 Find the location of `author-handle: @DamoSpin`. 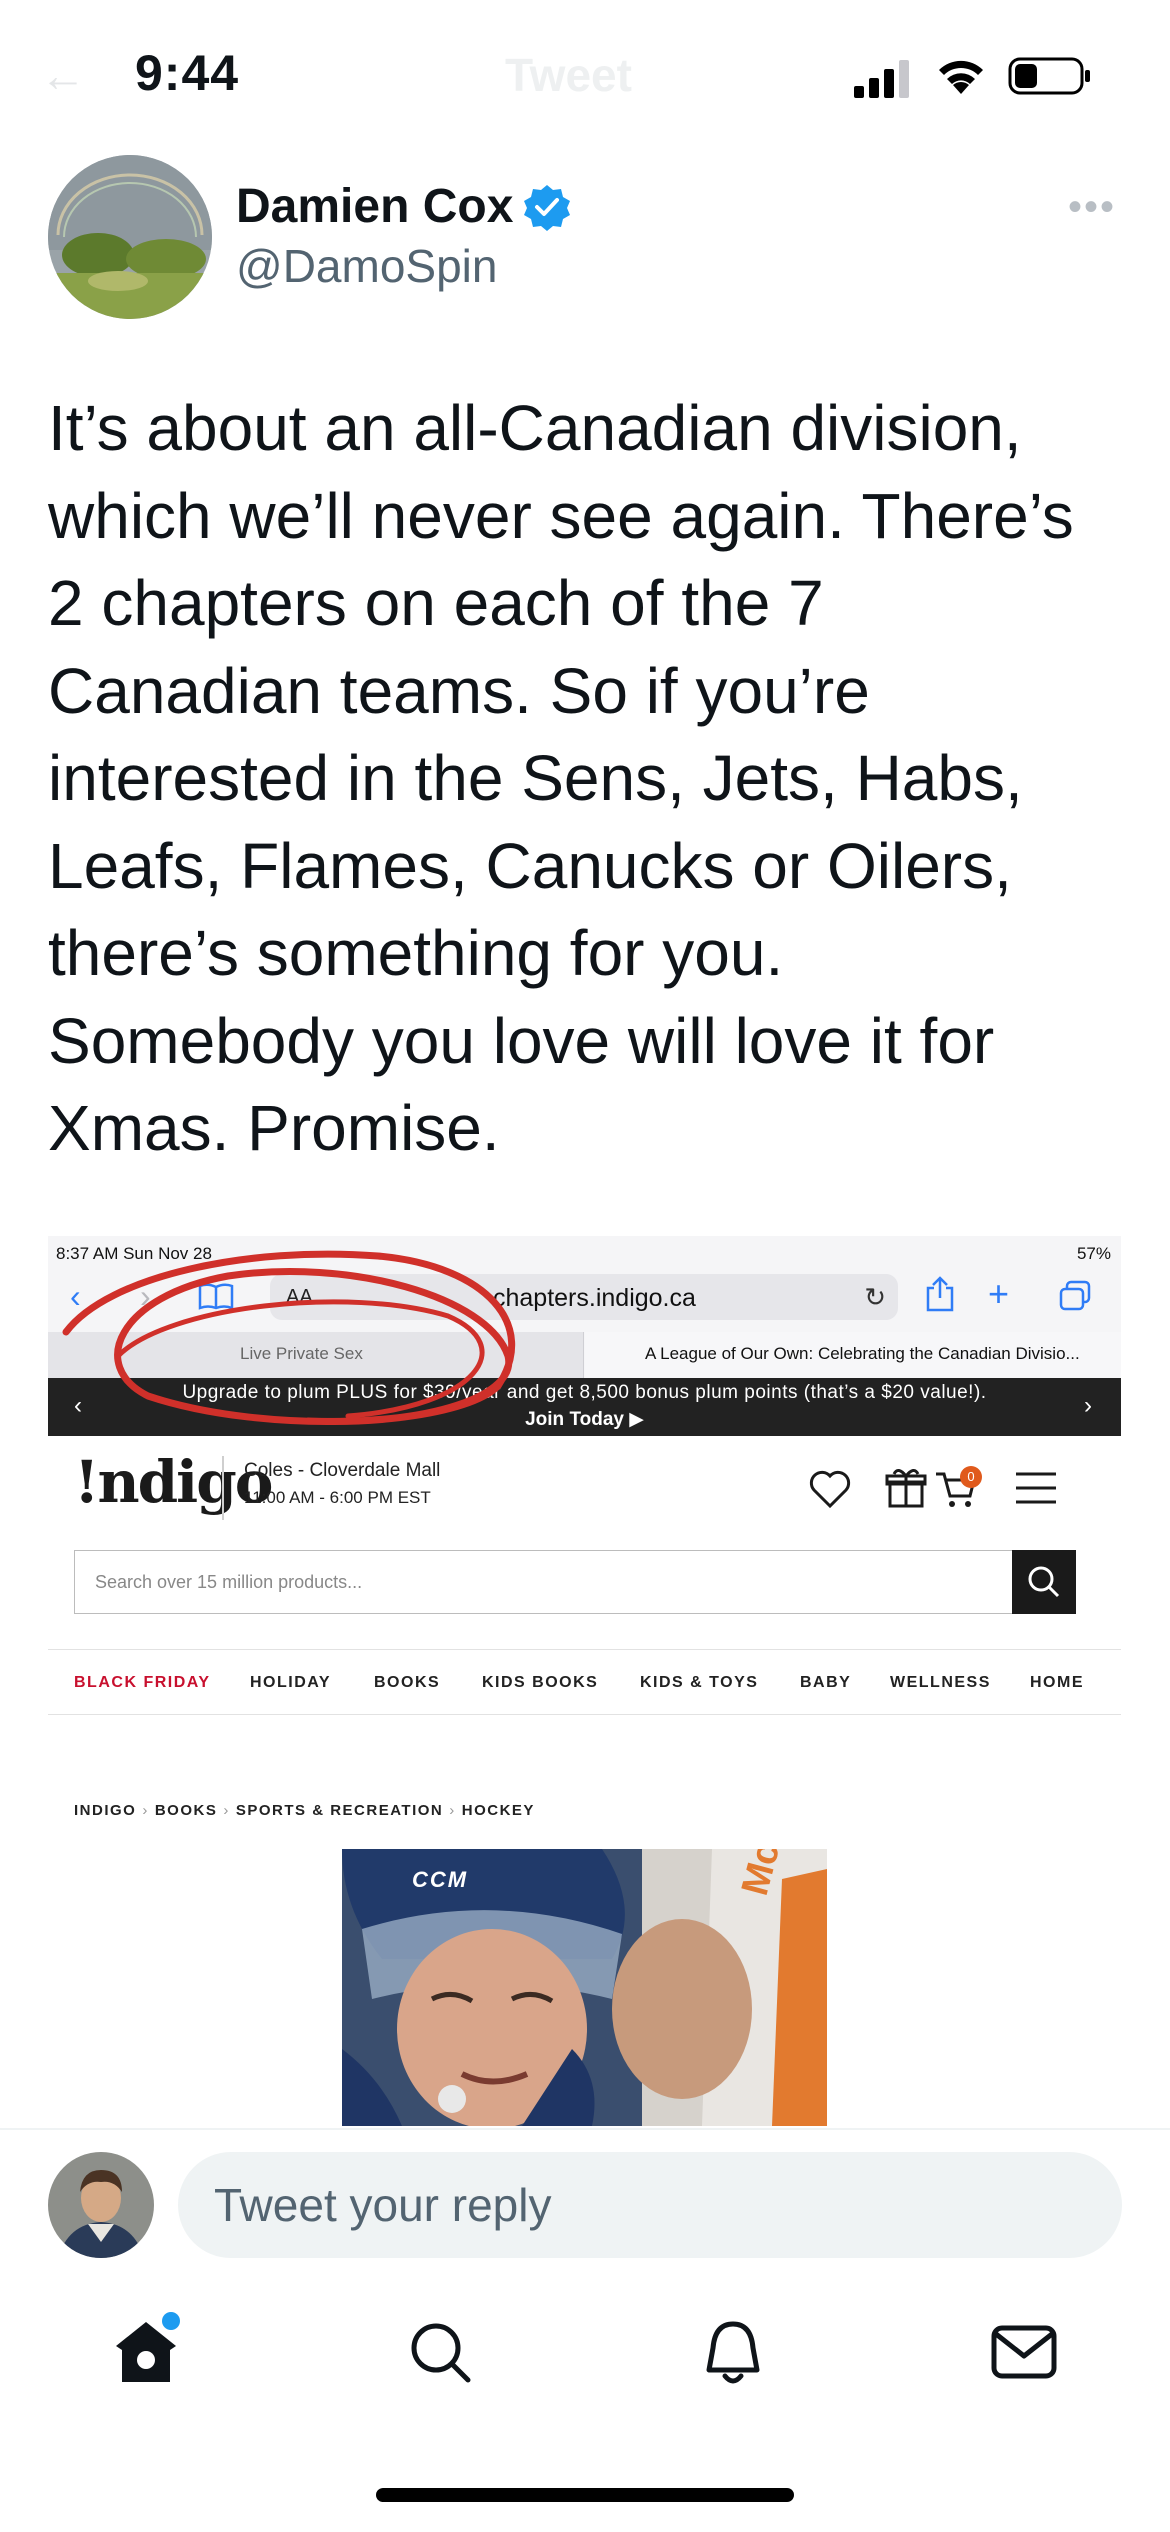

author-handle: @DamoSpin is located at coordinates (366, 266).